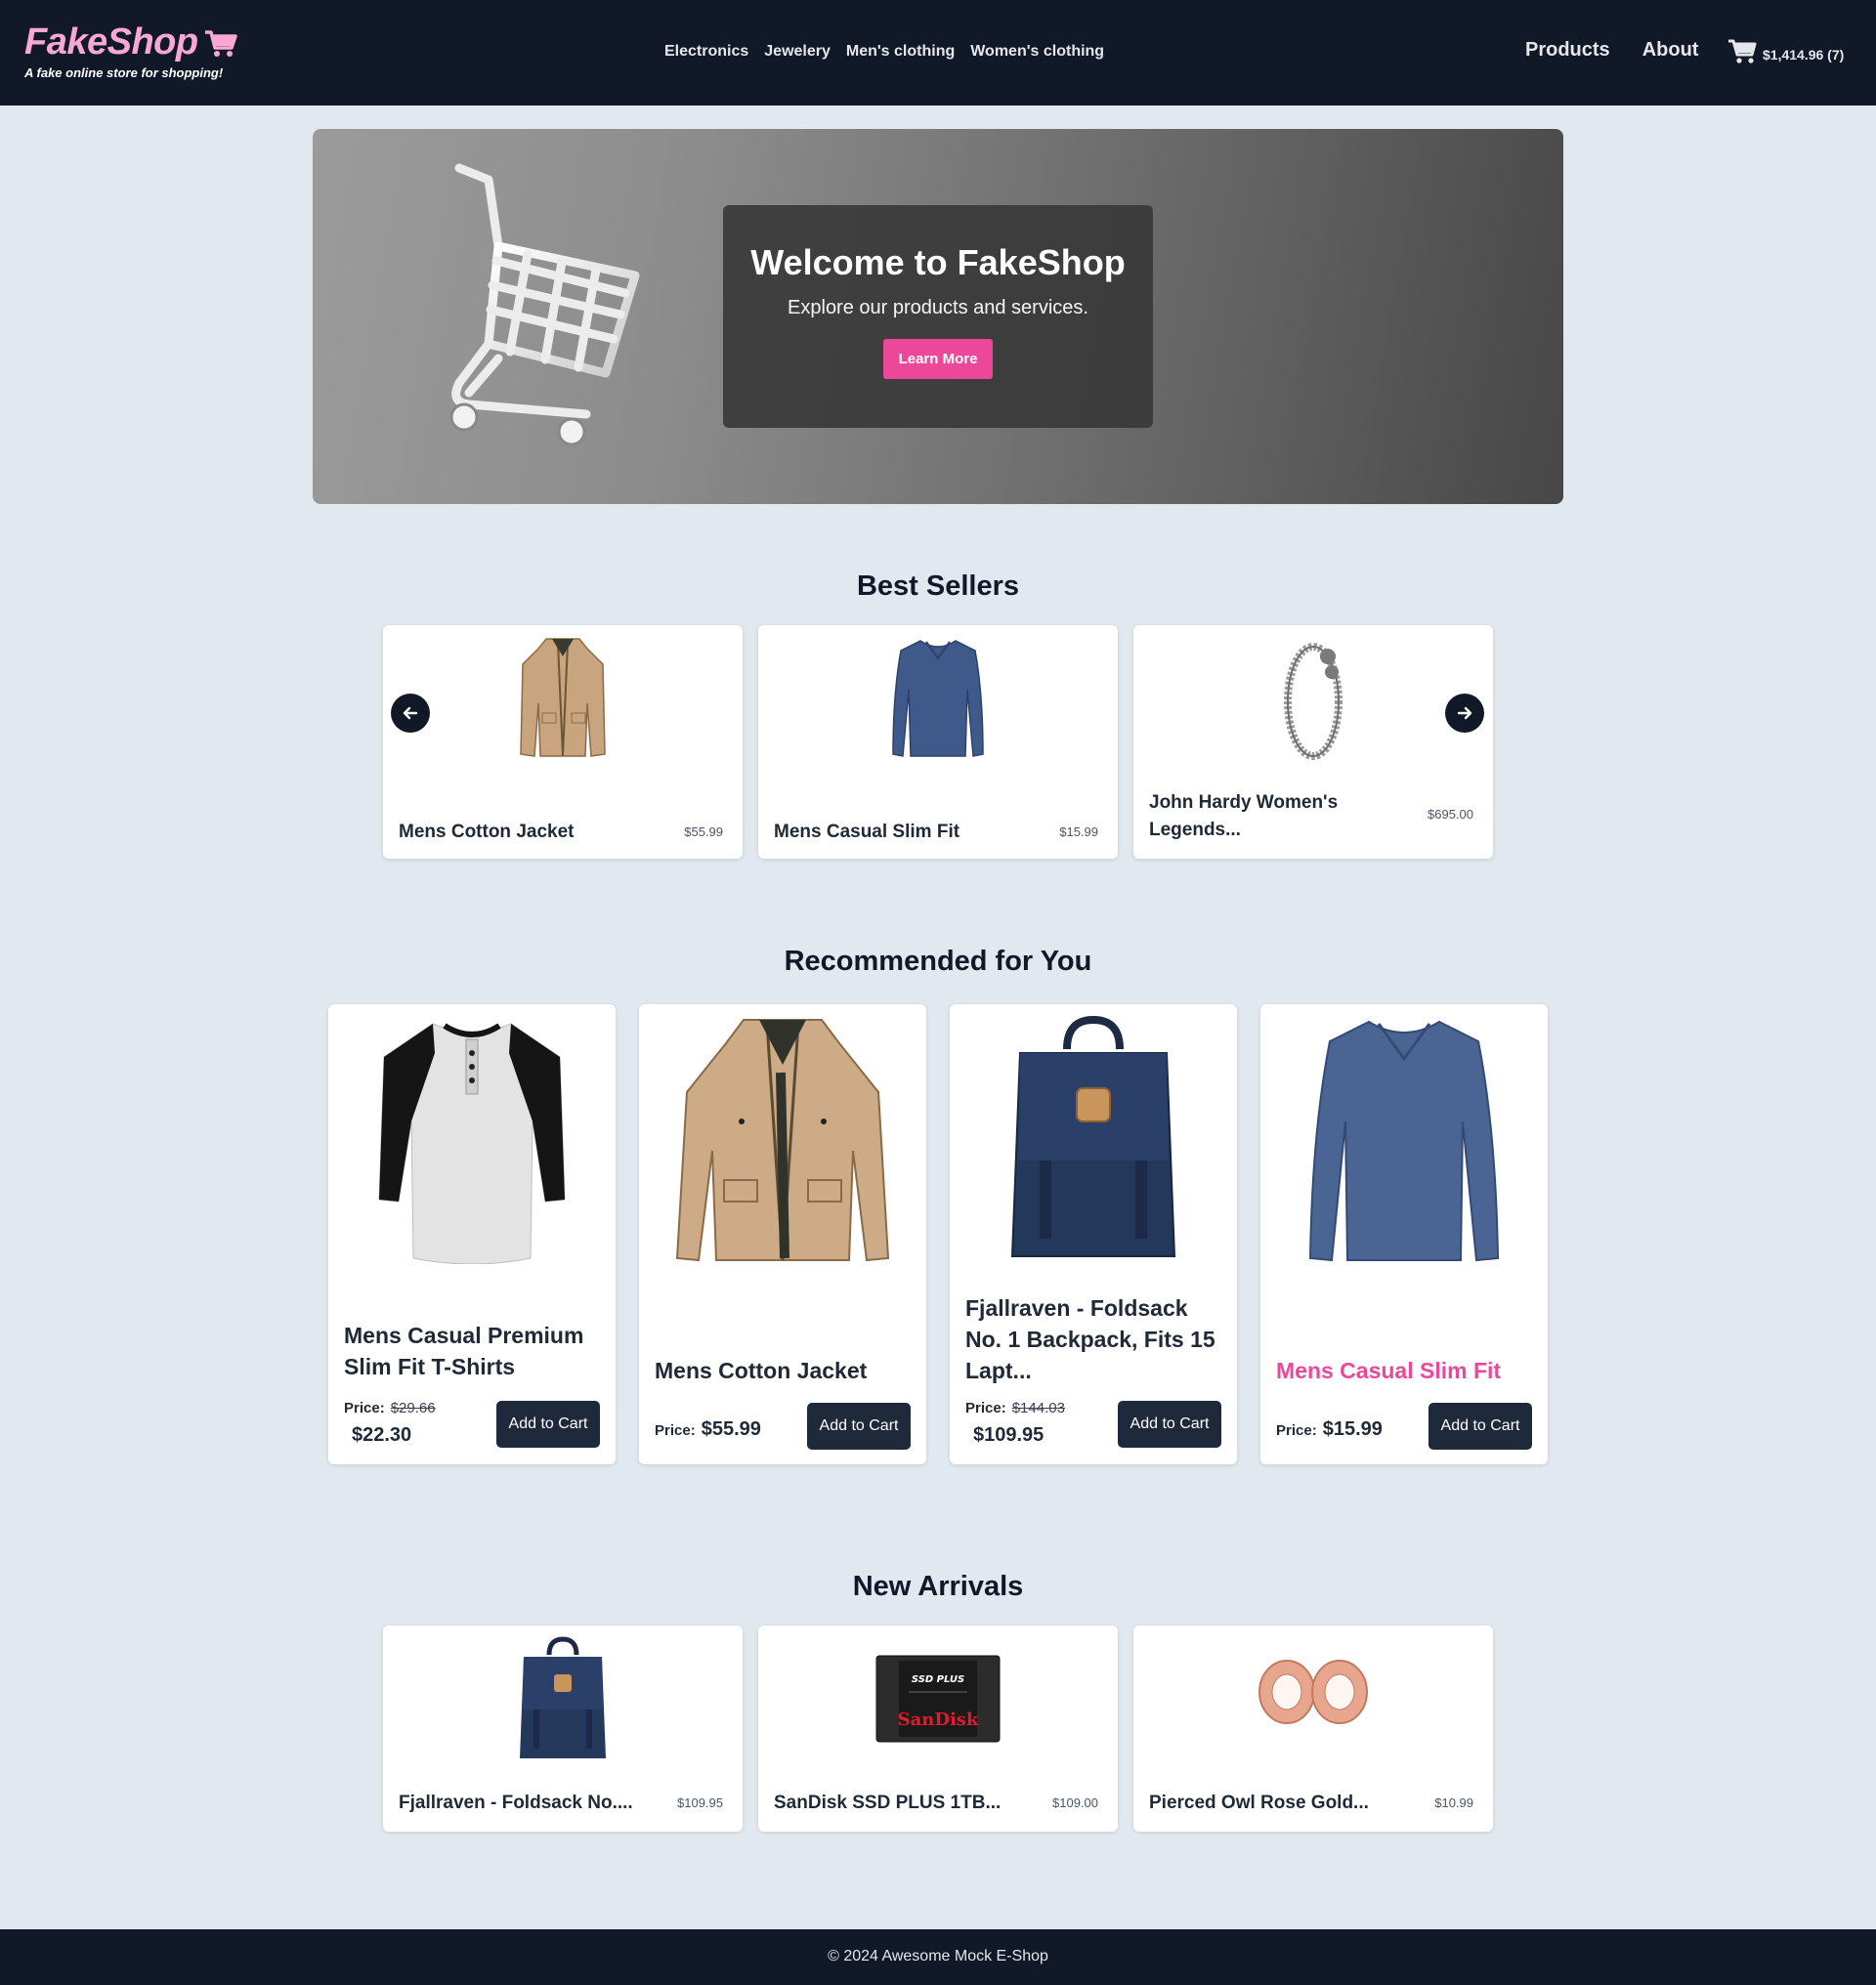 This screenshot has height=1985, width=1876. I want to click on cart-icon, so click(1742, 54).